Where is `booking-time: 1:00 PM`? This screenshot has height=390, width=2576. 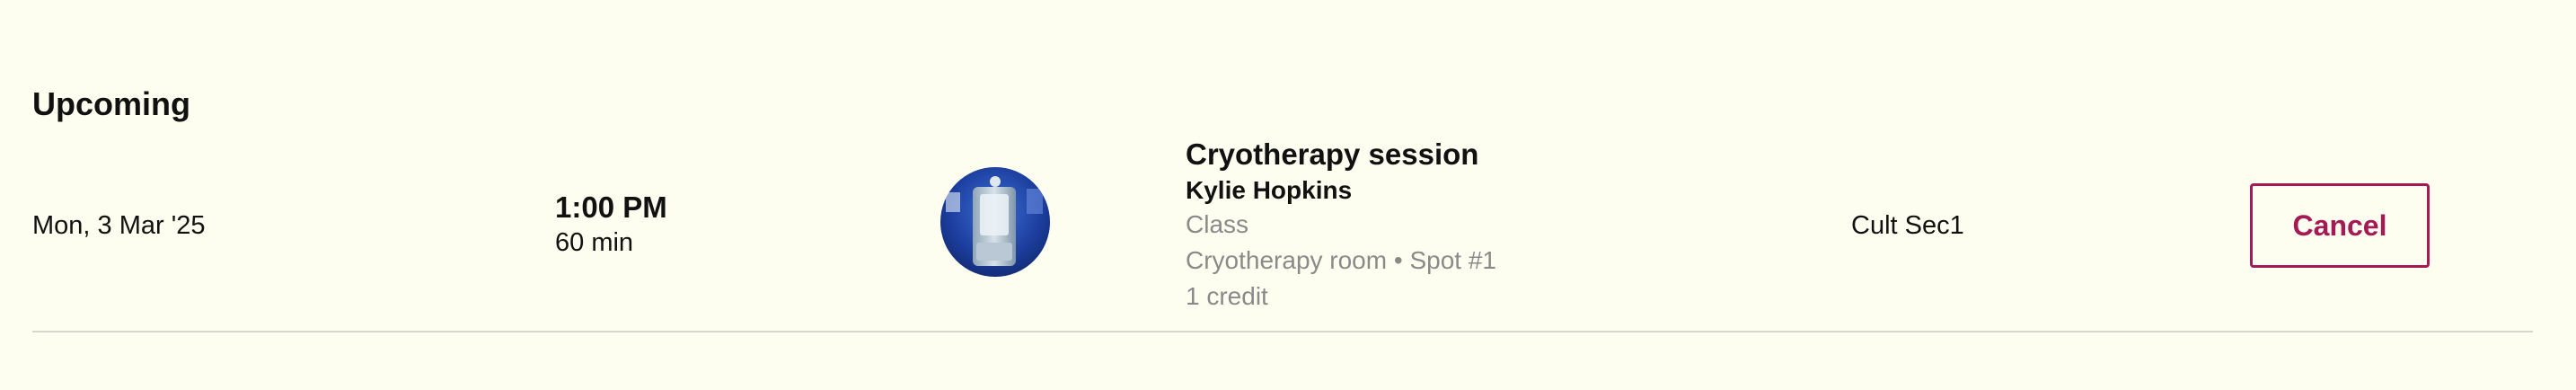
booking-time: 1:00 PM is located at coordinates (611, 207).